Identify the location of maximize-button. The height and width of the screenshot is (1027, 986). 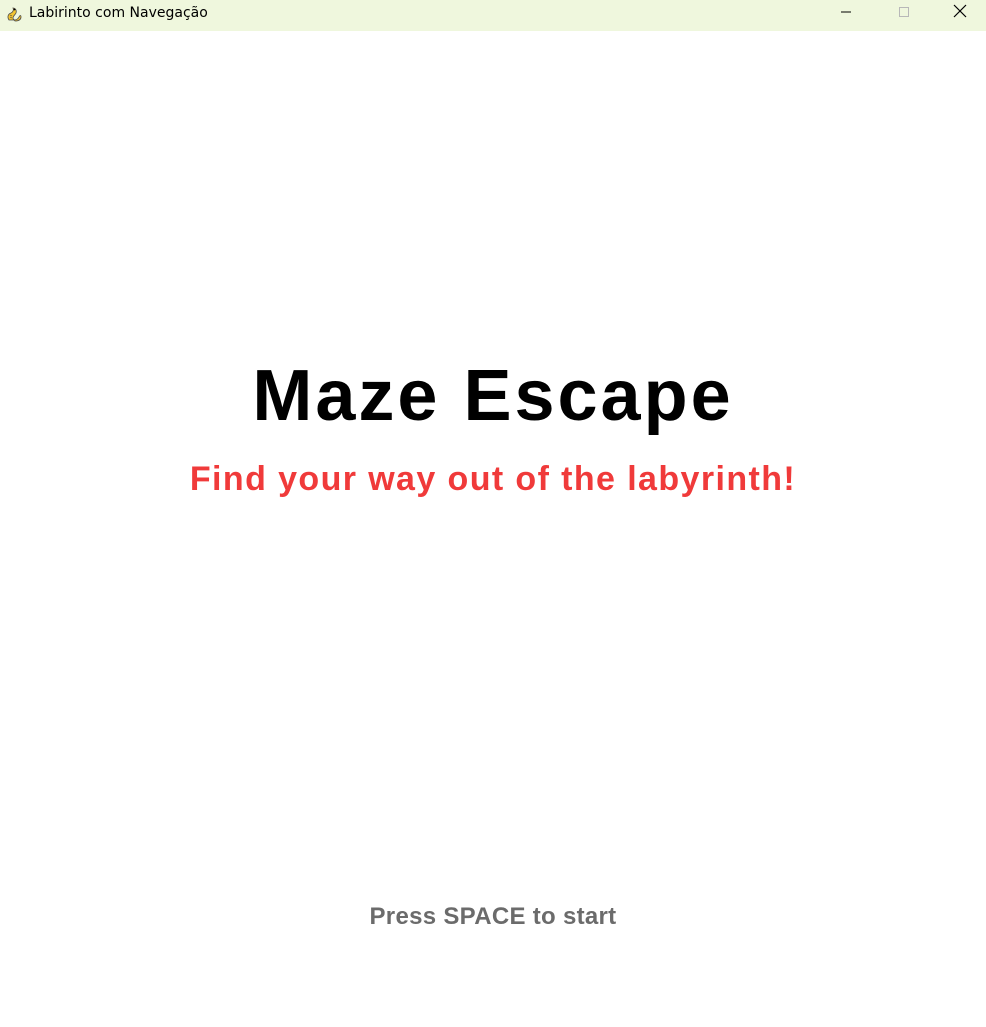
(904, 13).